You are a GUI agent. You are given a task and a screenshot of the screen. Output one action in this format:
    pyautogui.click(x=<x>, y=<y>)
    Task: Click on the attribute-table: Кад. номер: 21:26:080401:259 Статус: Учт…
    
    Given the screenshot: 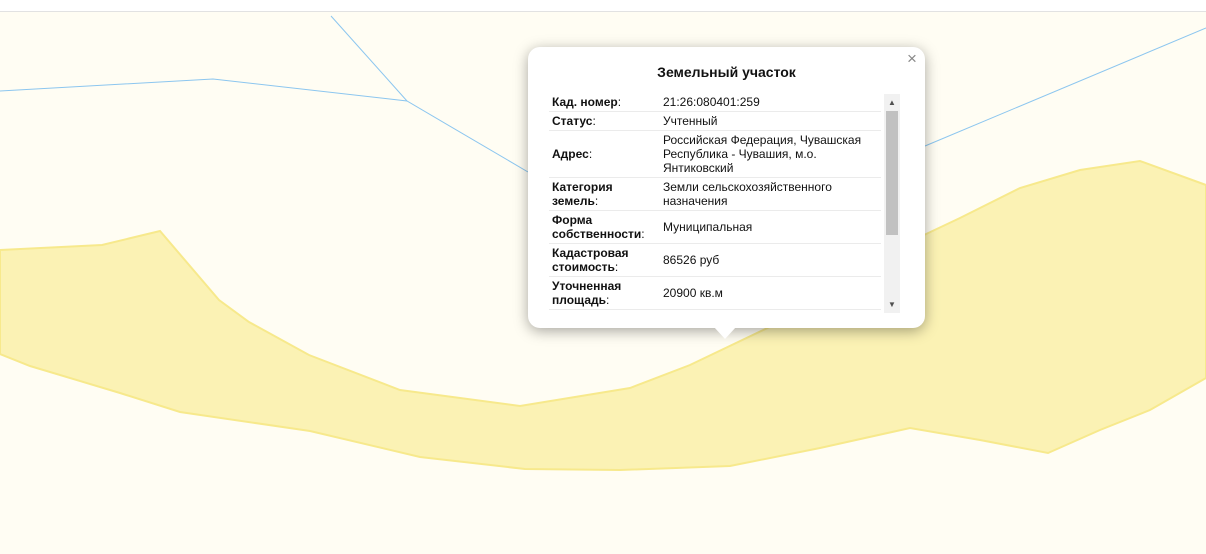 What is the action you would take?
    pyautogui.click(x=715, y=201)
    